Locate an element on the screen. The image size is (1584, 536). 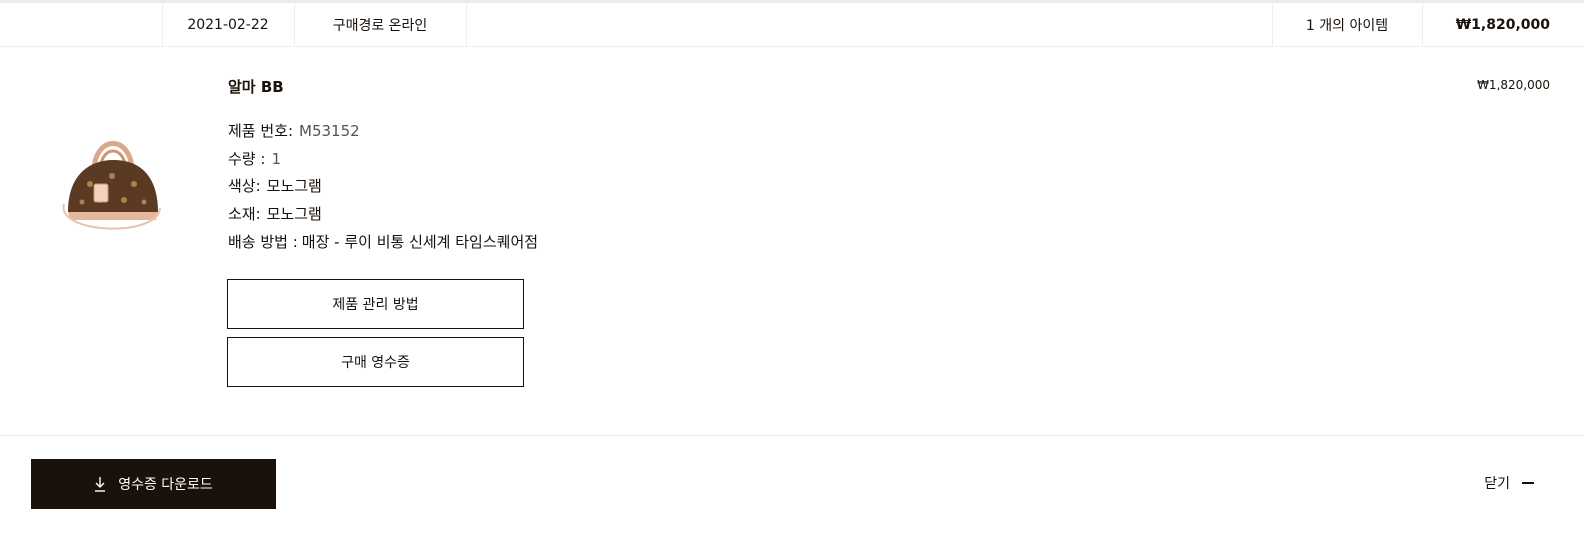
attr-color: 색상: 모노그램 is located at coordinates (275, 185).